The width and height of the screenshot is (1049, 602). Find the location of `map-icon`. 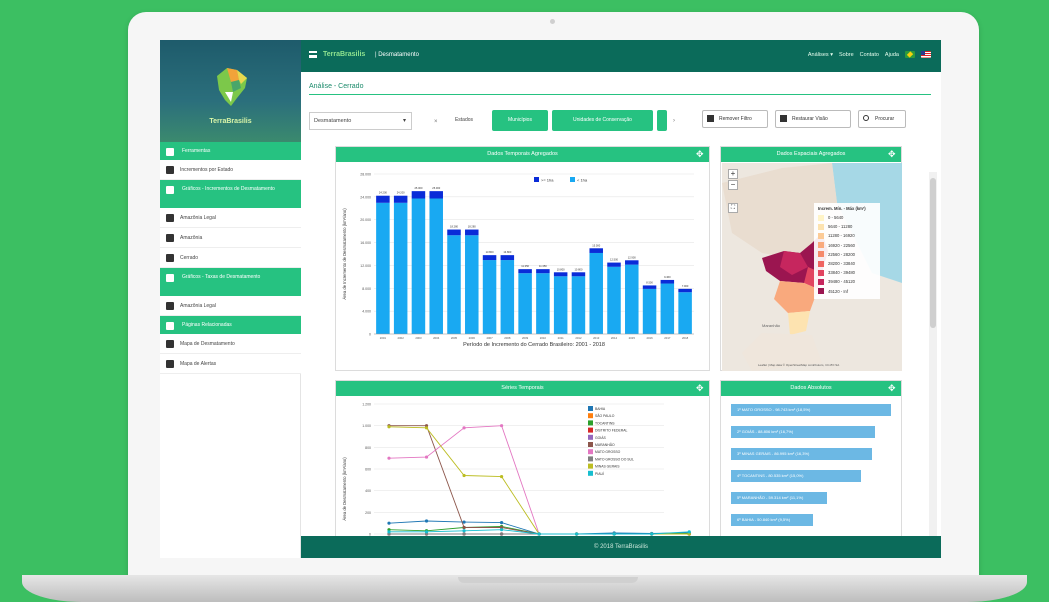

map-icon is located at coordinates (170, 364).